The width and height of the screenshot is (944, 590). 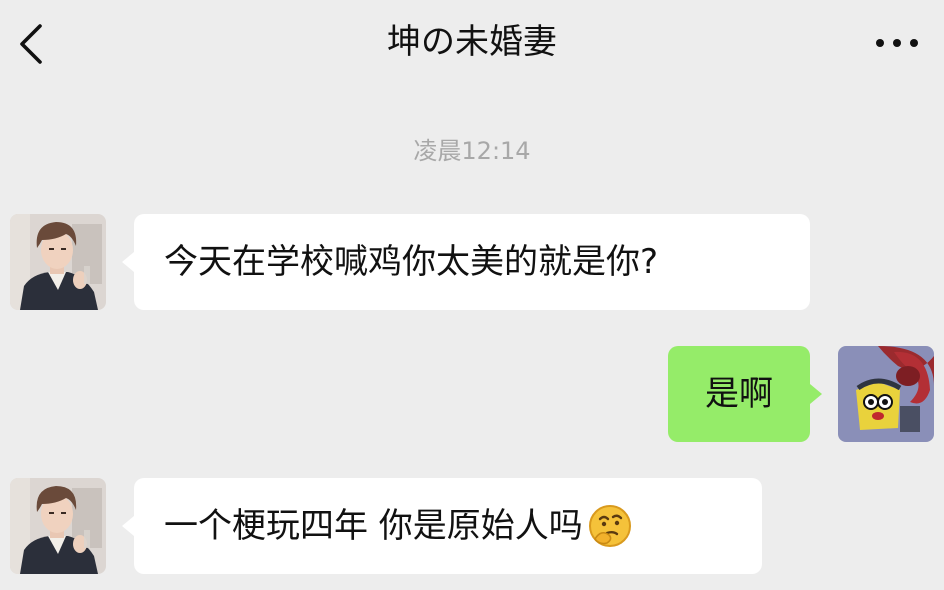 I want to click on message-timestamp: 凌晨12:14, so click(x=472, y=151).